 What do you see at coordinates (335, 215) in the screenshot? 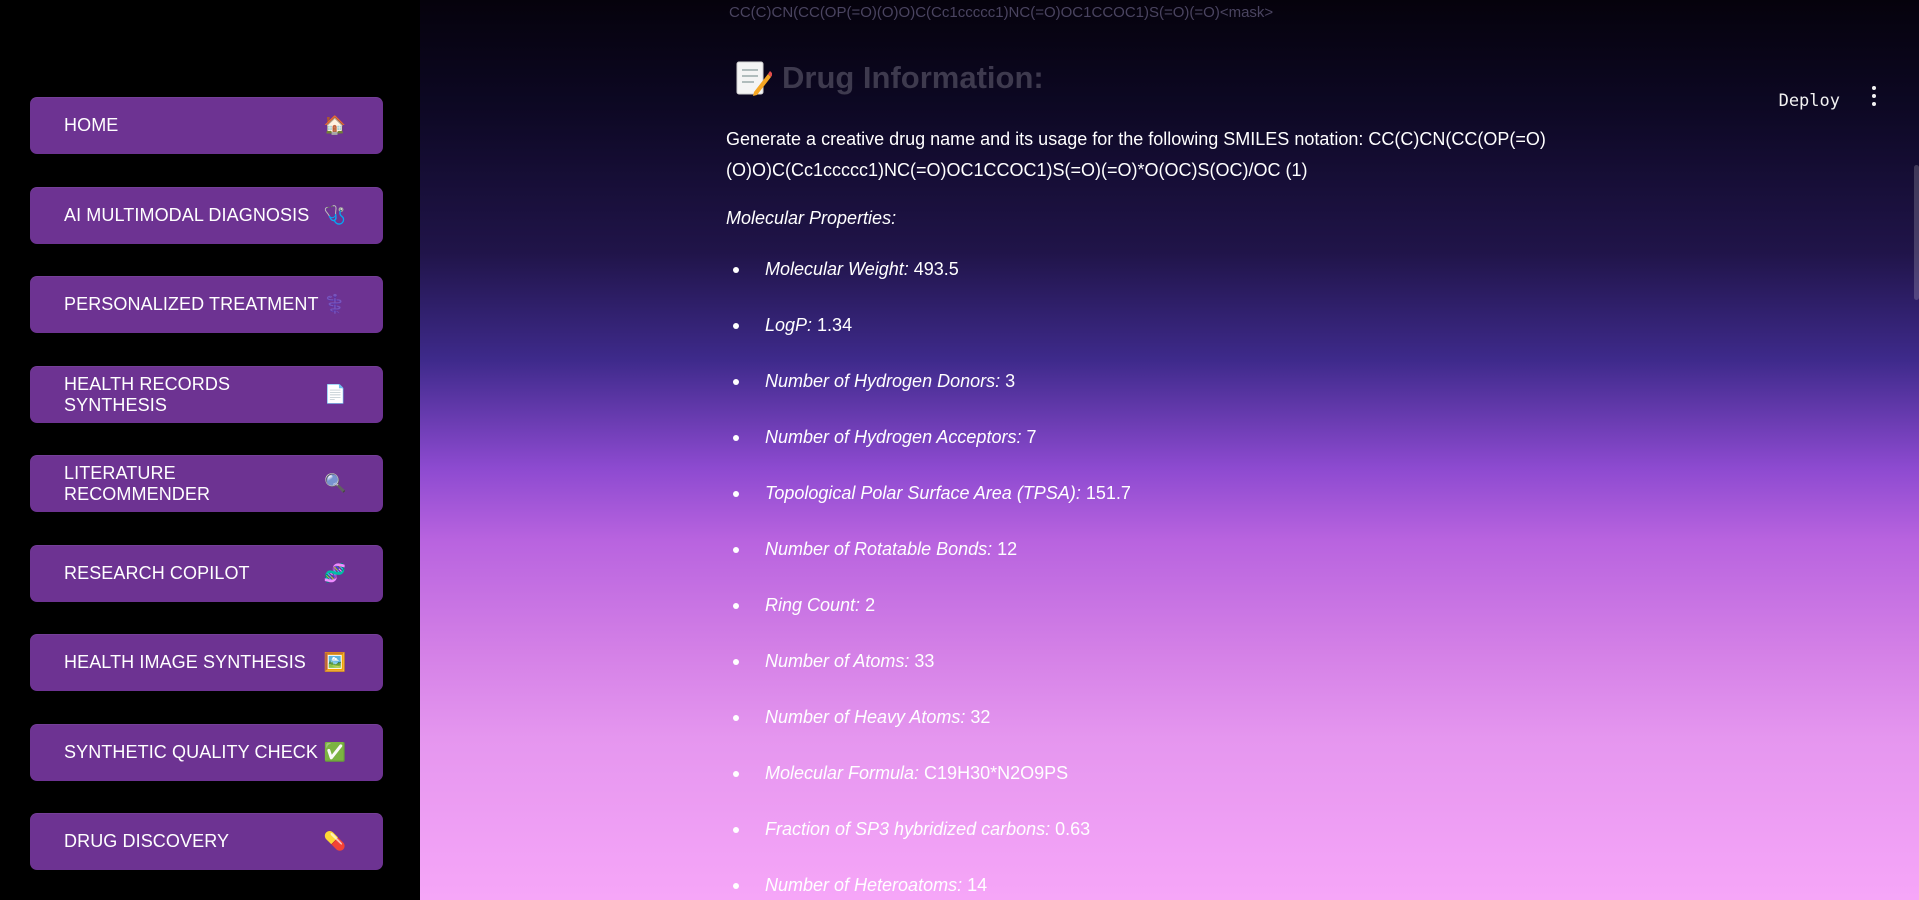
I see `stethoscope-icon: 🩺` at bounding box center [335, 215].